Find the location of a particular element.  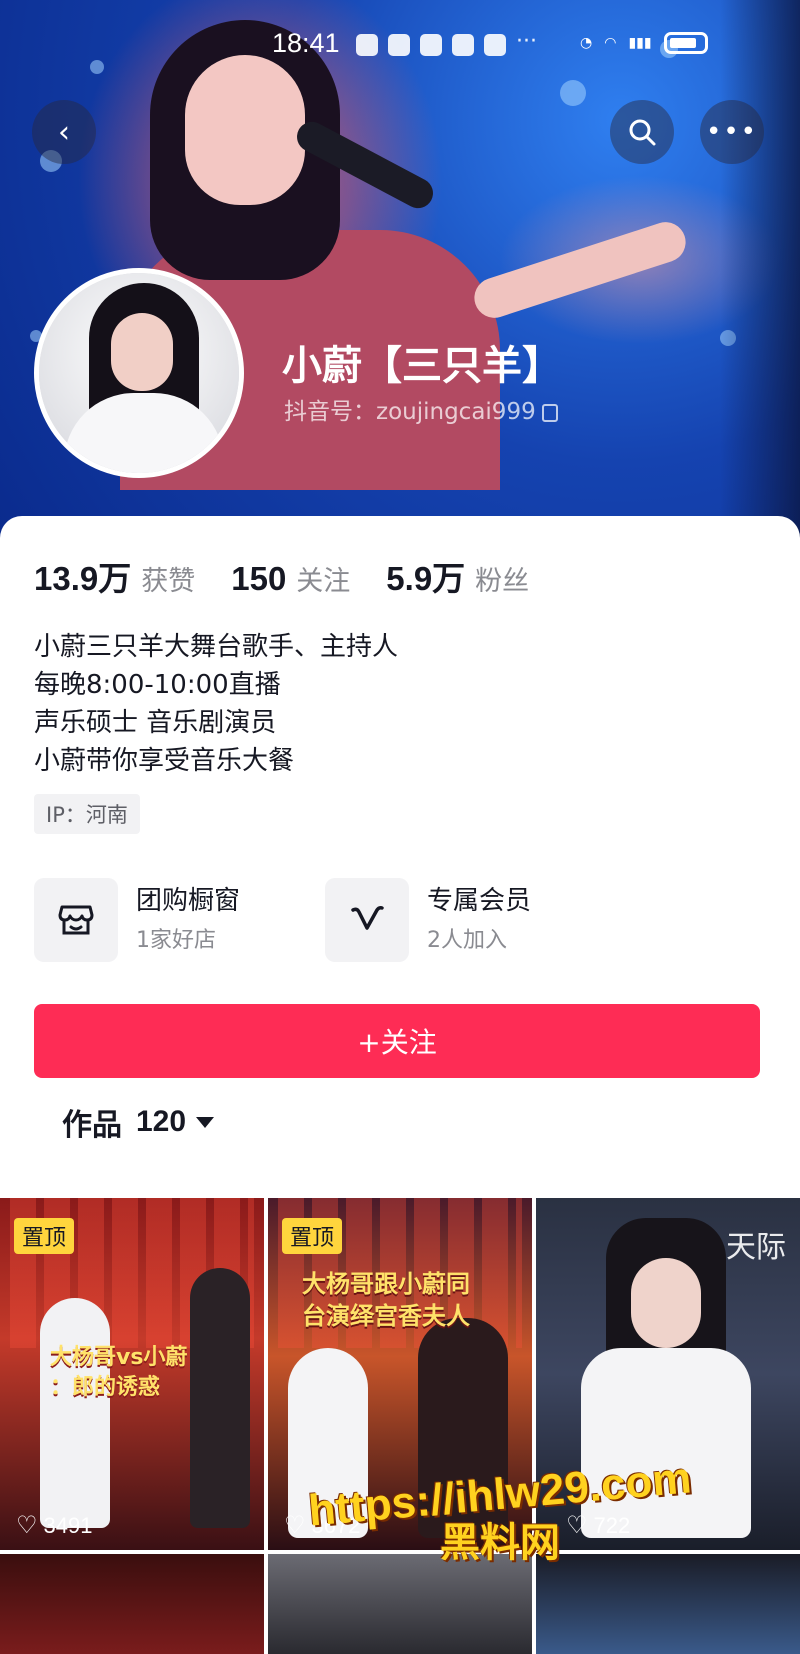

chevron-left-icon: ‹ is located at coordinates (64, 132).